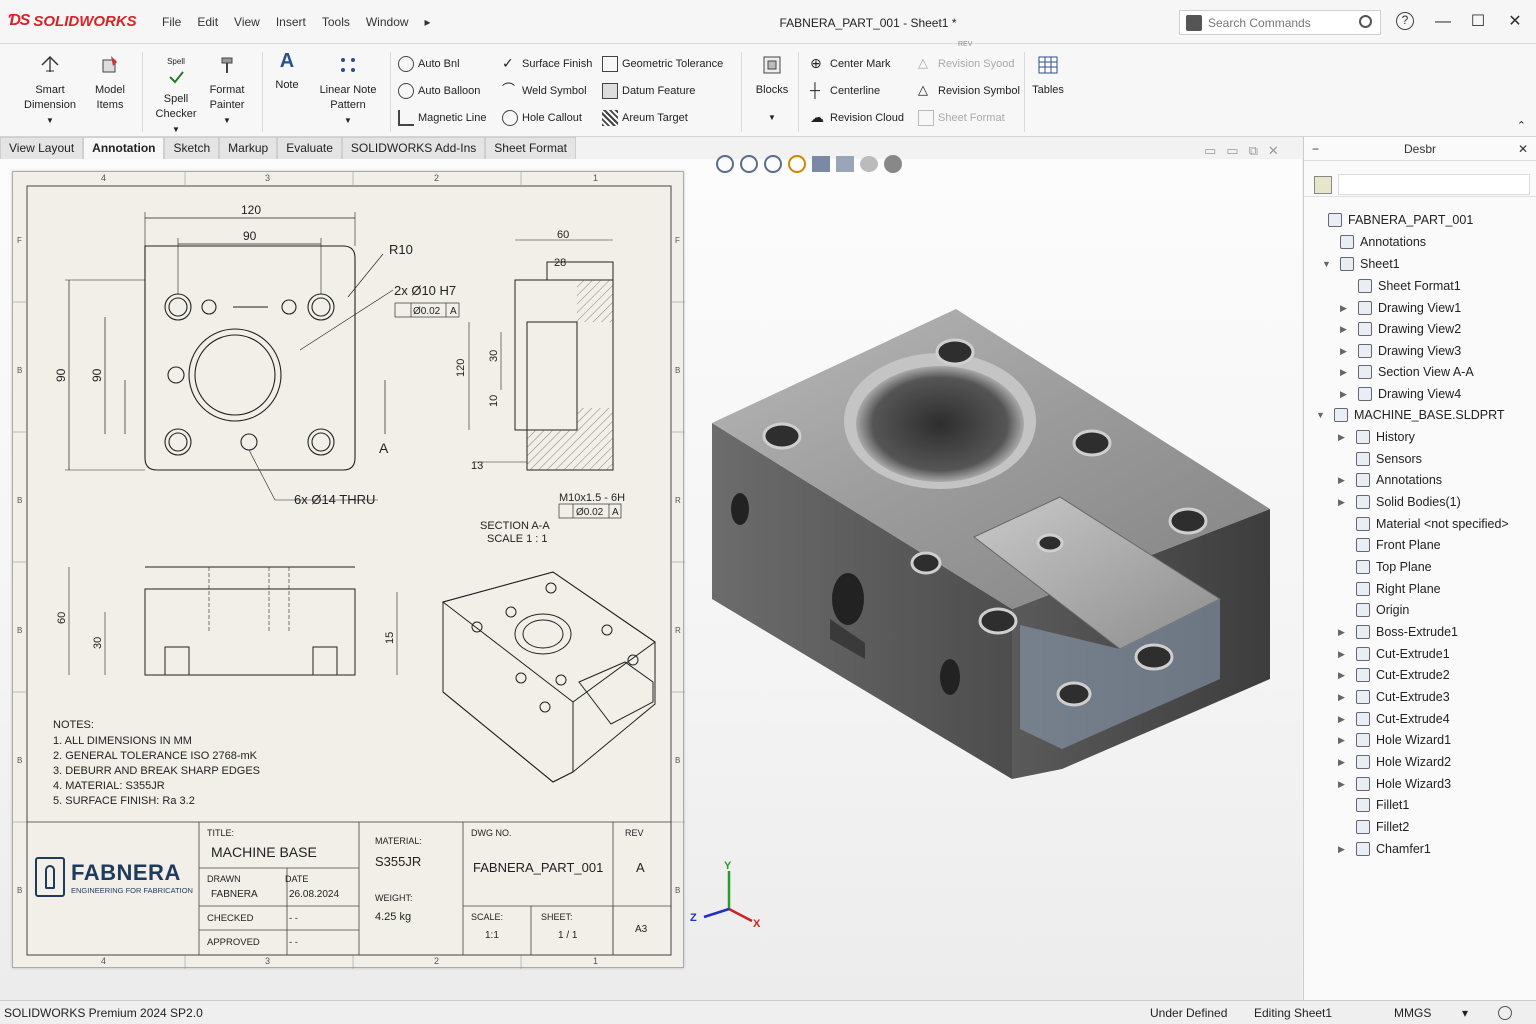  Describe the element at coordinates (291, 22) in the screenshot. I see `menu-insert: Insert` at that location.